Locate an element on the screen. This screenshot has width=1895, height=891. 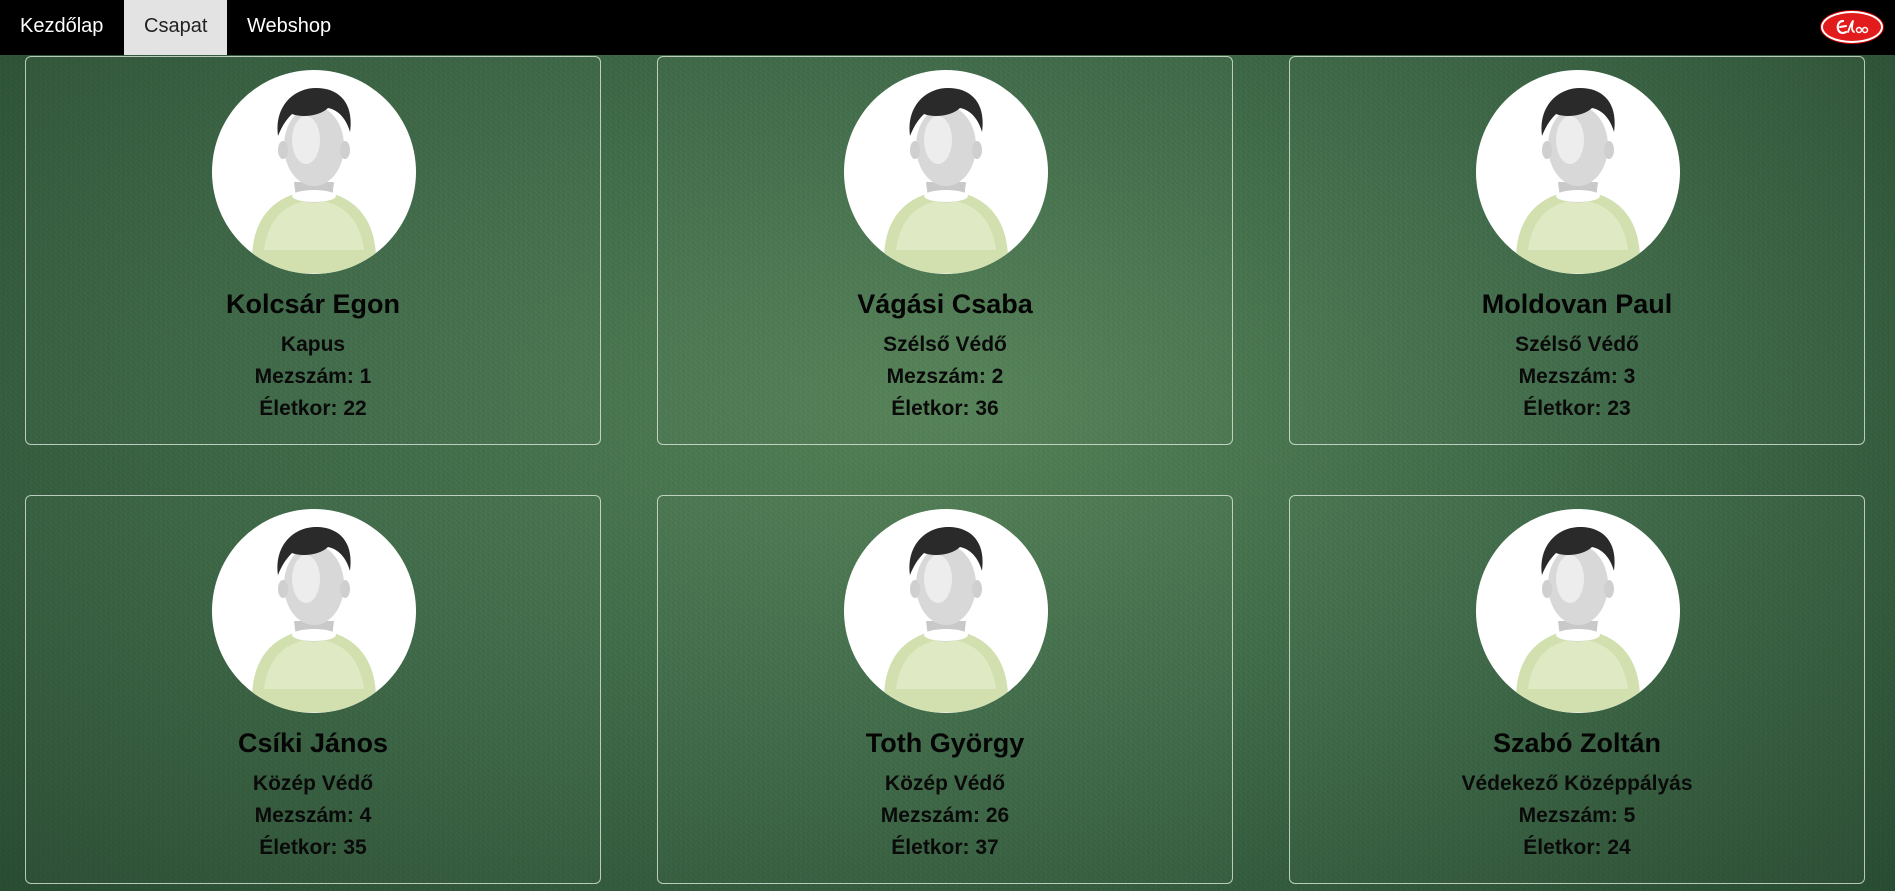
player-age: Életkor: 24 is located at coordinates (1577, 847).